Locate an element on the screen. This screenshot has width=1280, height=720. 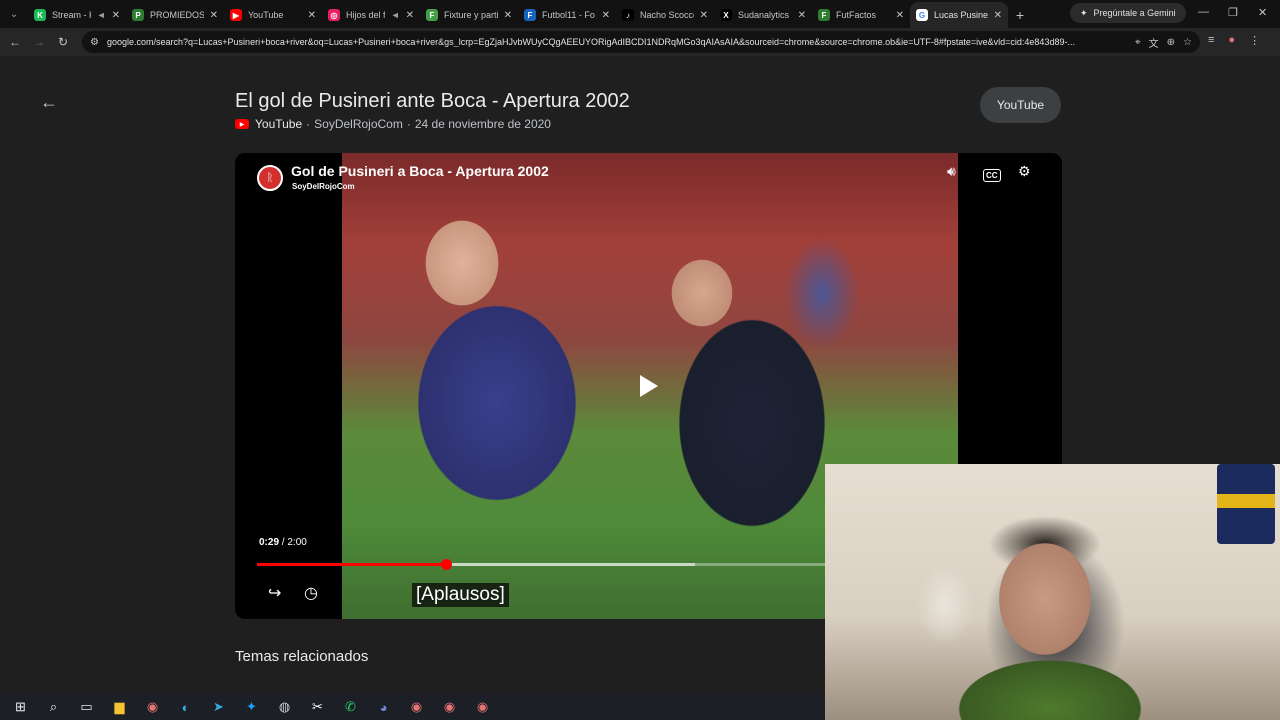
browser-tab: K Stream - K ◄ ✕ is located at coordinates (77, 15).